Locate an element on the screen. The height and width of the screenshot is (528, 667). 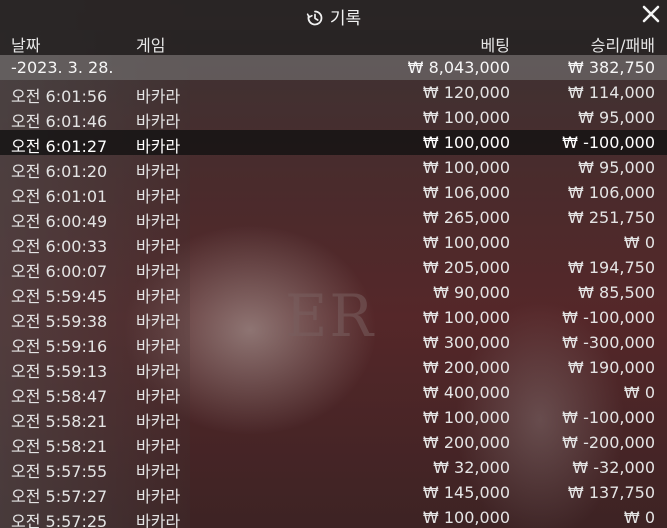
history-row: 오전 6:01:46 바카라 ₩ 100,000 ₩ 95,000 is located at coordinates (333, 118).